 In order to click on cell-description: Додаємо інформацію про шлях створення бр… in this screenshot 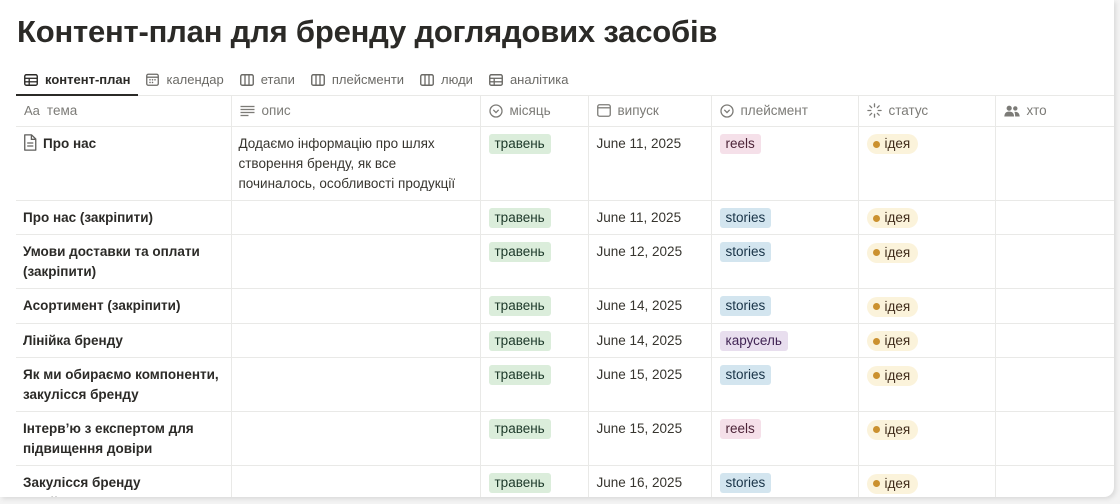, I will do `click(356, 163)`.